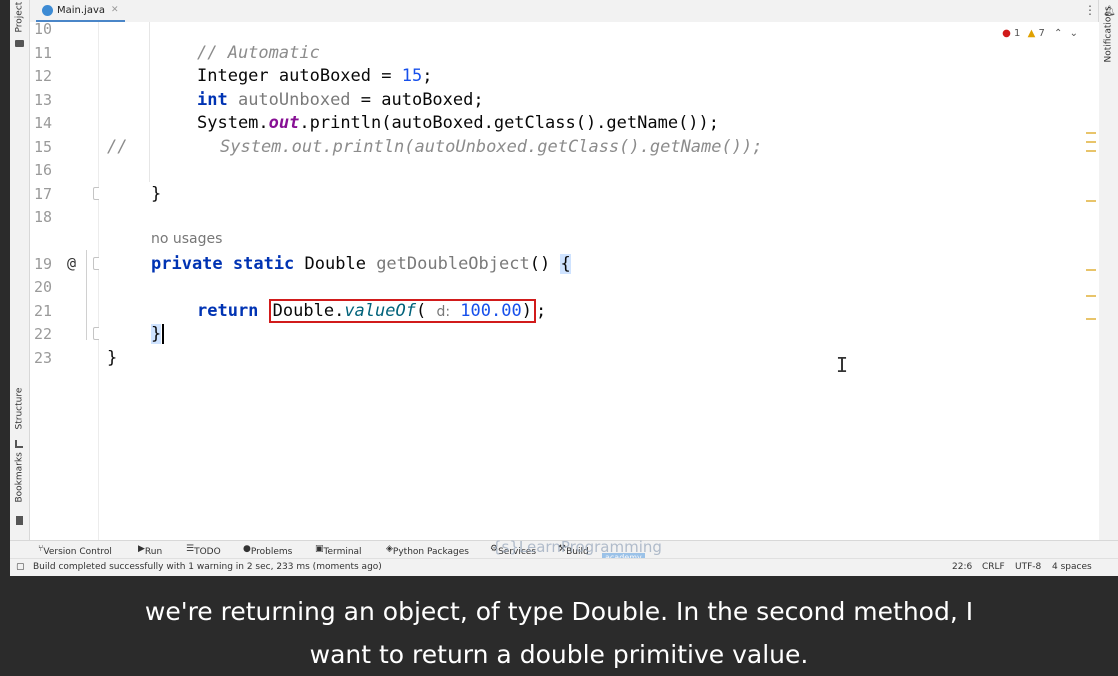  I want to click on code-line-21: return Double.valueOf( d: 100.00);, so click(372, 311).